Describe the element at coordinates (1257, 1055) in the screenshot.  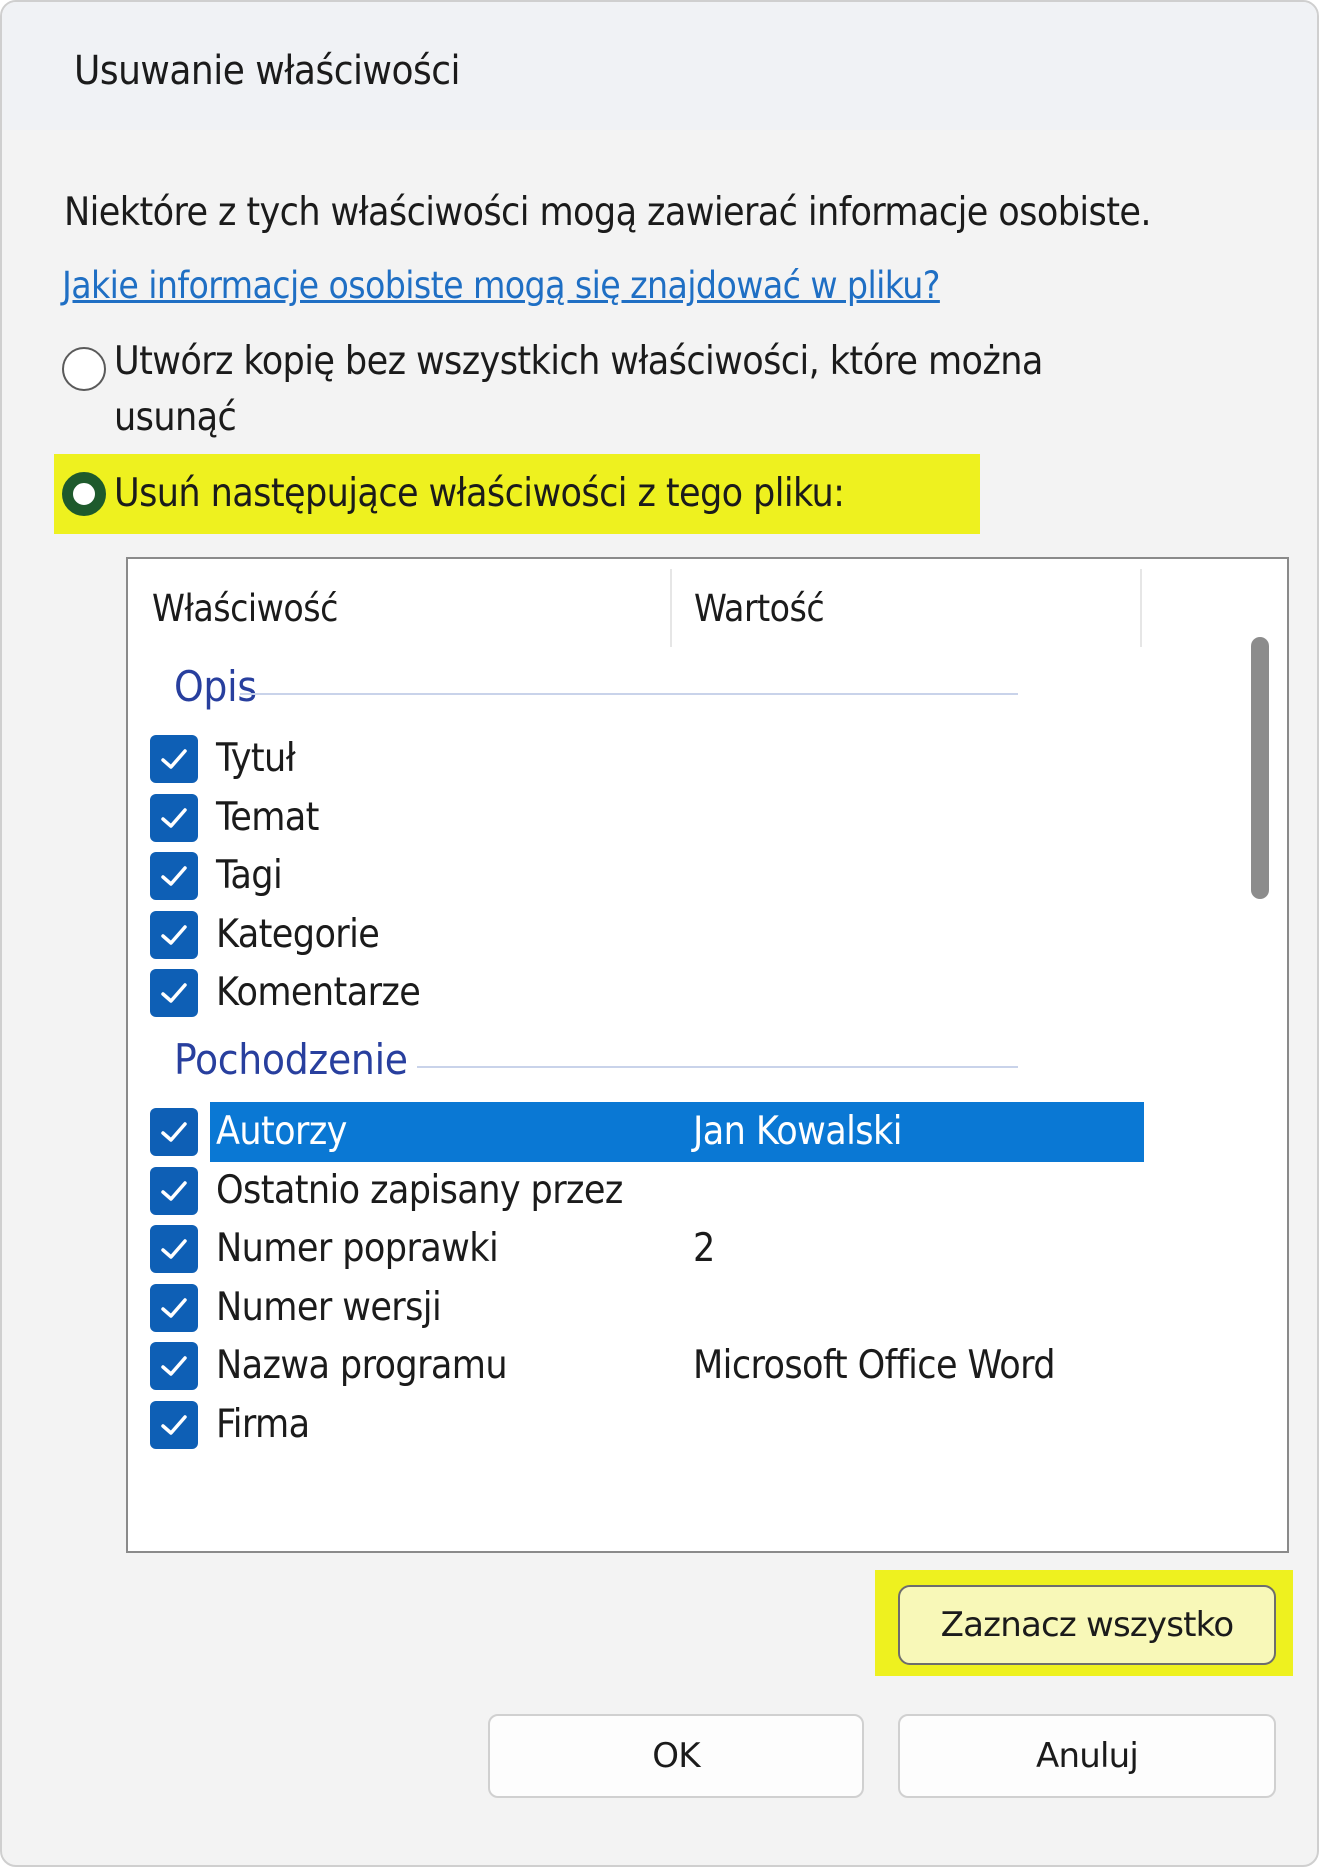
I see `vertical-scrollbar` at that location.